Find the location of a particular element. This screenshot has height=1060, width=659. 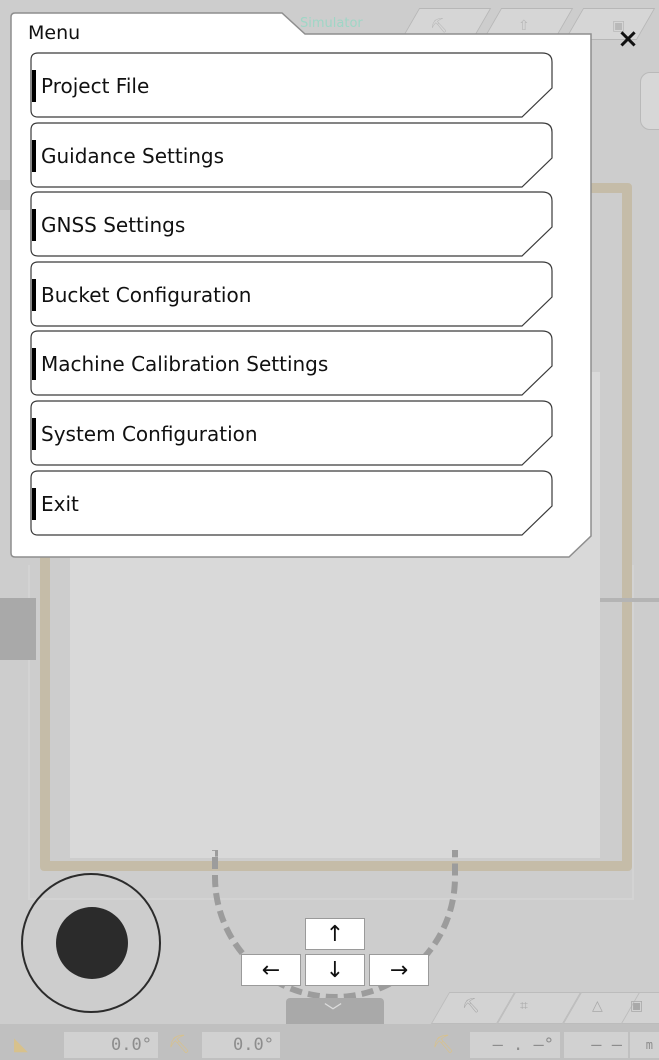

menu-title: Menu is located at coordinates (54, 33).